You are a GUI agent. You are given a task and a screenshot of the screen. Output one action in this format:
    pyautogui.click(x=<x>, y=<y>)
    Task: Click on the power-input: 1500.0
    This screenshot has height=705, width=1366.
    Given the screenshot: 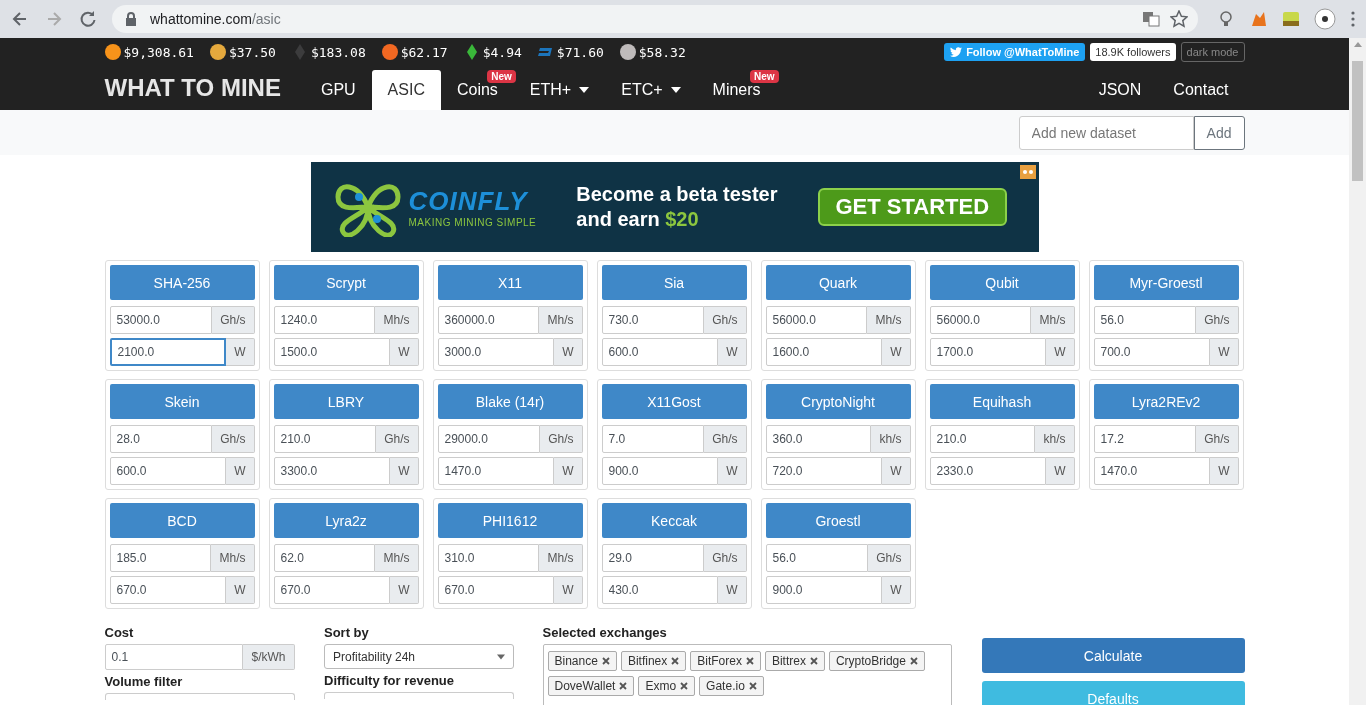 What is the action you would take?
    pyautogui.click(x=332, y=352)
    